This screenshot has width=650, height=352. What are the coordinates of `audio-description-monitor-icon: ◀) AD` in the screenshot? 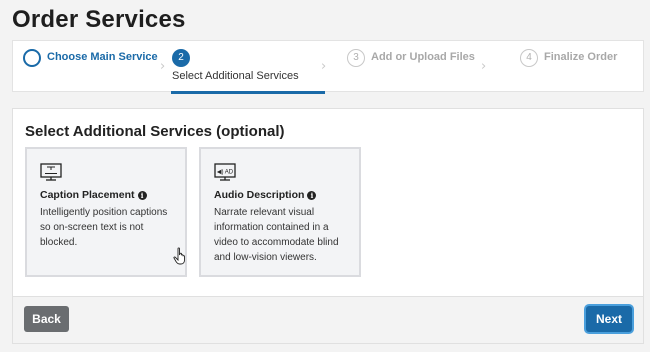 It's located at (225, 172).